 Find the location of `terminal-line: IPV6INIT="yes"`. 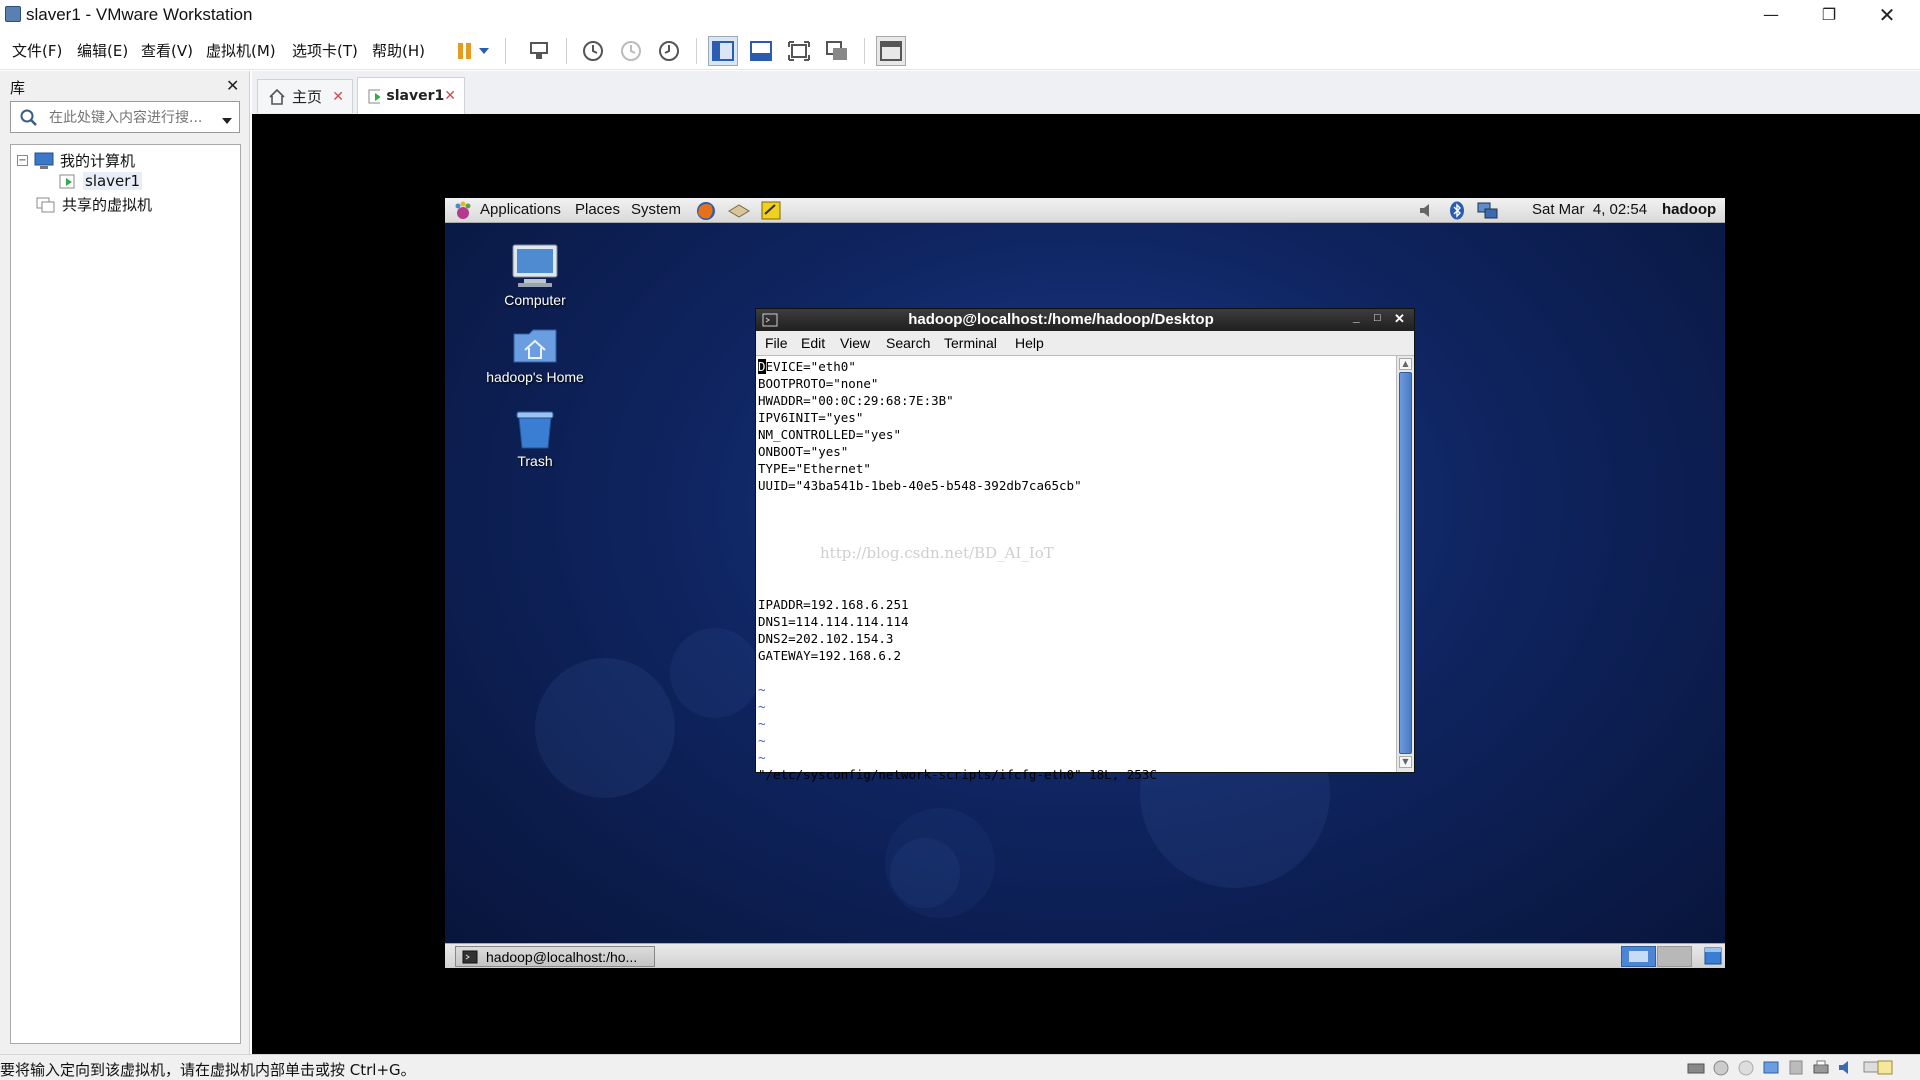

terminal-line: IPV6INIT="yes" is located at coordinates (811, 417).